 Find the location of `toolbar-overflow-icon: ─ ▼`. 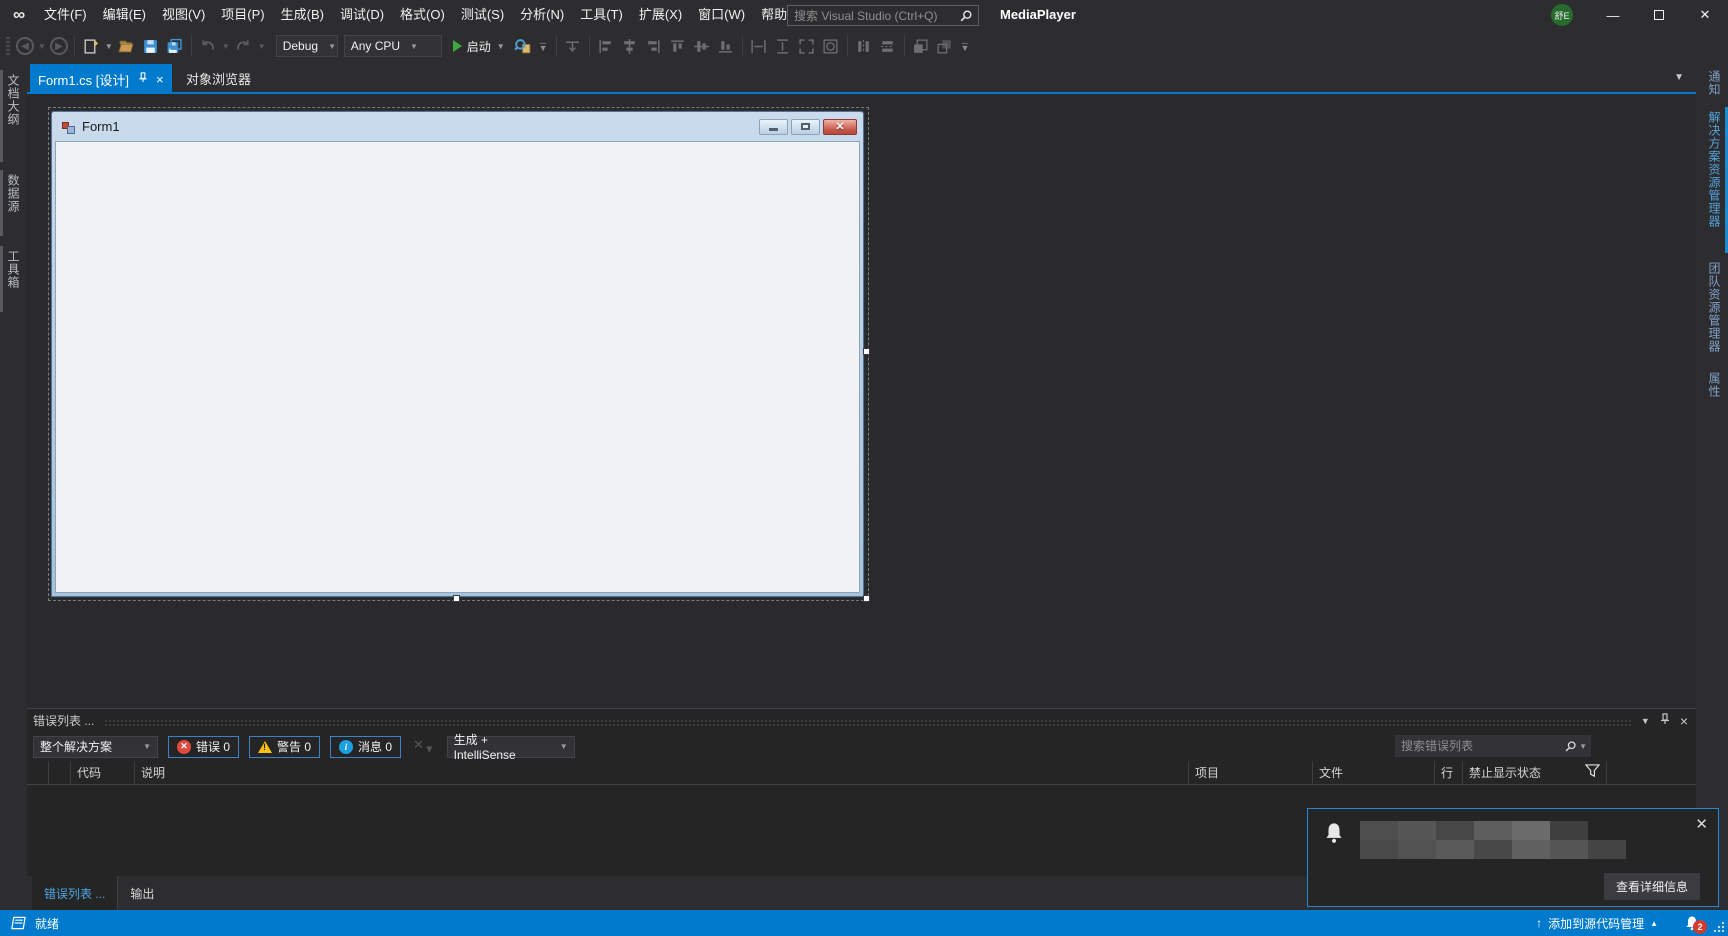

toolbar-overflow-icon: ─ ▼ is located at coordinates (543, 46).